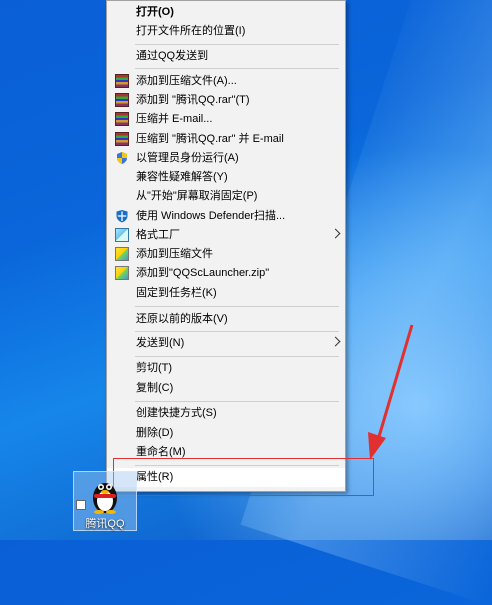  Describe the element at coordinates (187, 158) in the screenshot. I see `menu-item-label: 以管理员身份运行(A)` at that location.